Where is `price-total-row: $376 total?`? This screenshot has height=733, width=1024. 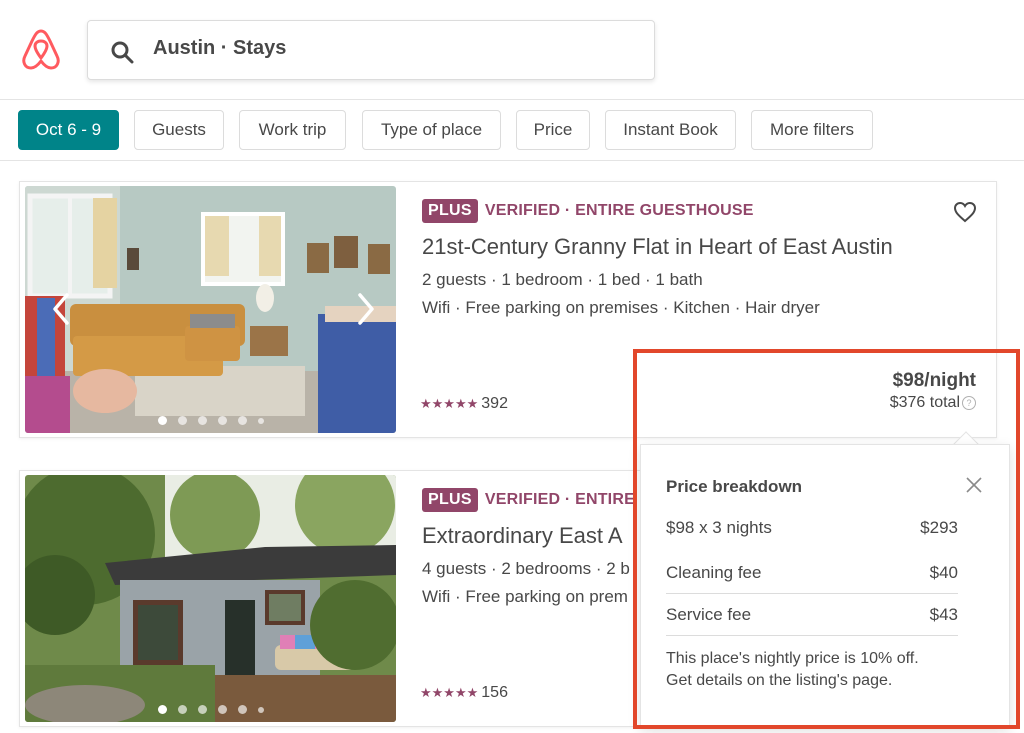 price-total-row: $376 total? is located at coordinates (933, 403).